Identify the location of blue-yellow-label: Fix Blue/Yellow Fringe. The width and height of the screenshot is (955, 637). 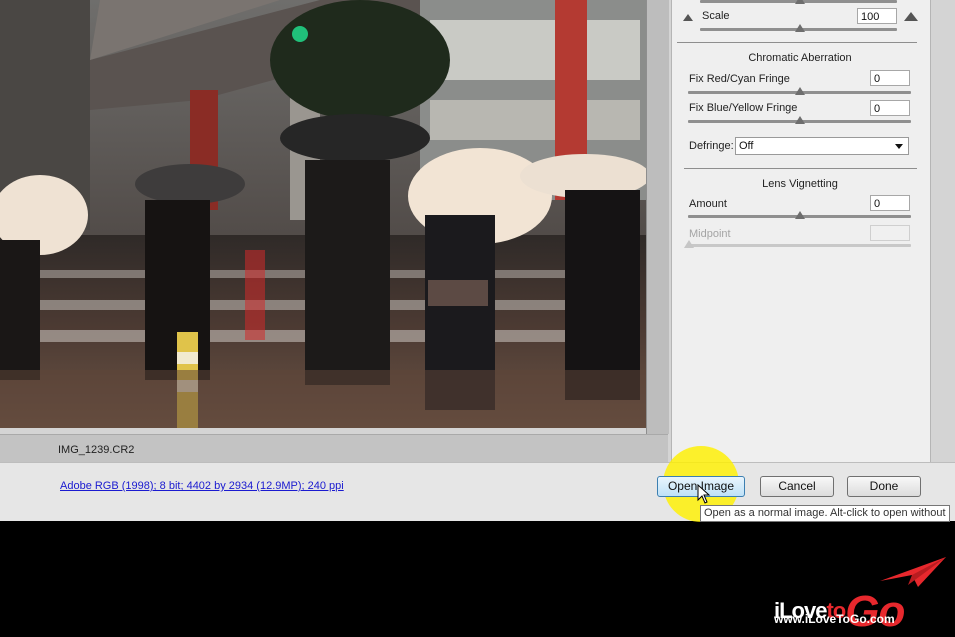
(743, 108).